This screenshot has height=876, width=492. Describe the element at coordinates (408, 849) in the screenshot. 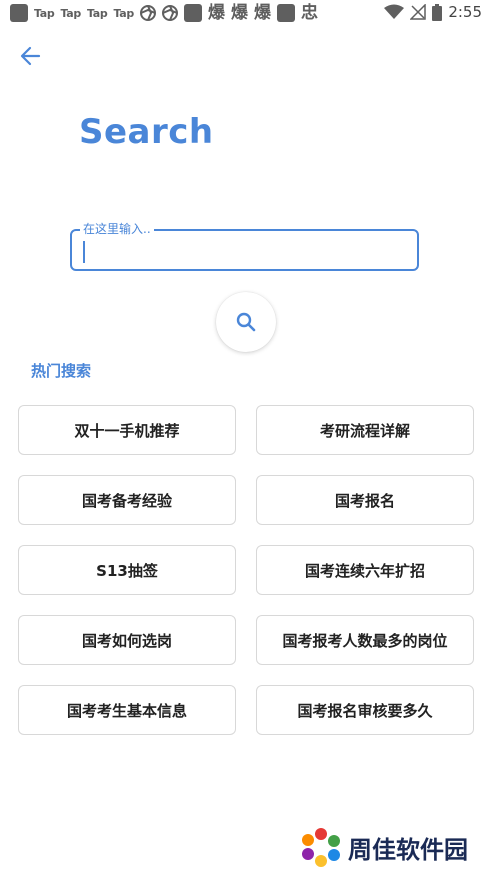

I see `watermark-text: 周佳软件园` at that location.